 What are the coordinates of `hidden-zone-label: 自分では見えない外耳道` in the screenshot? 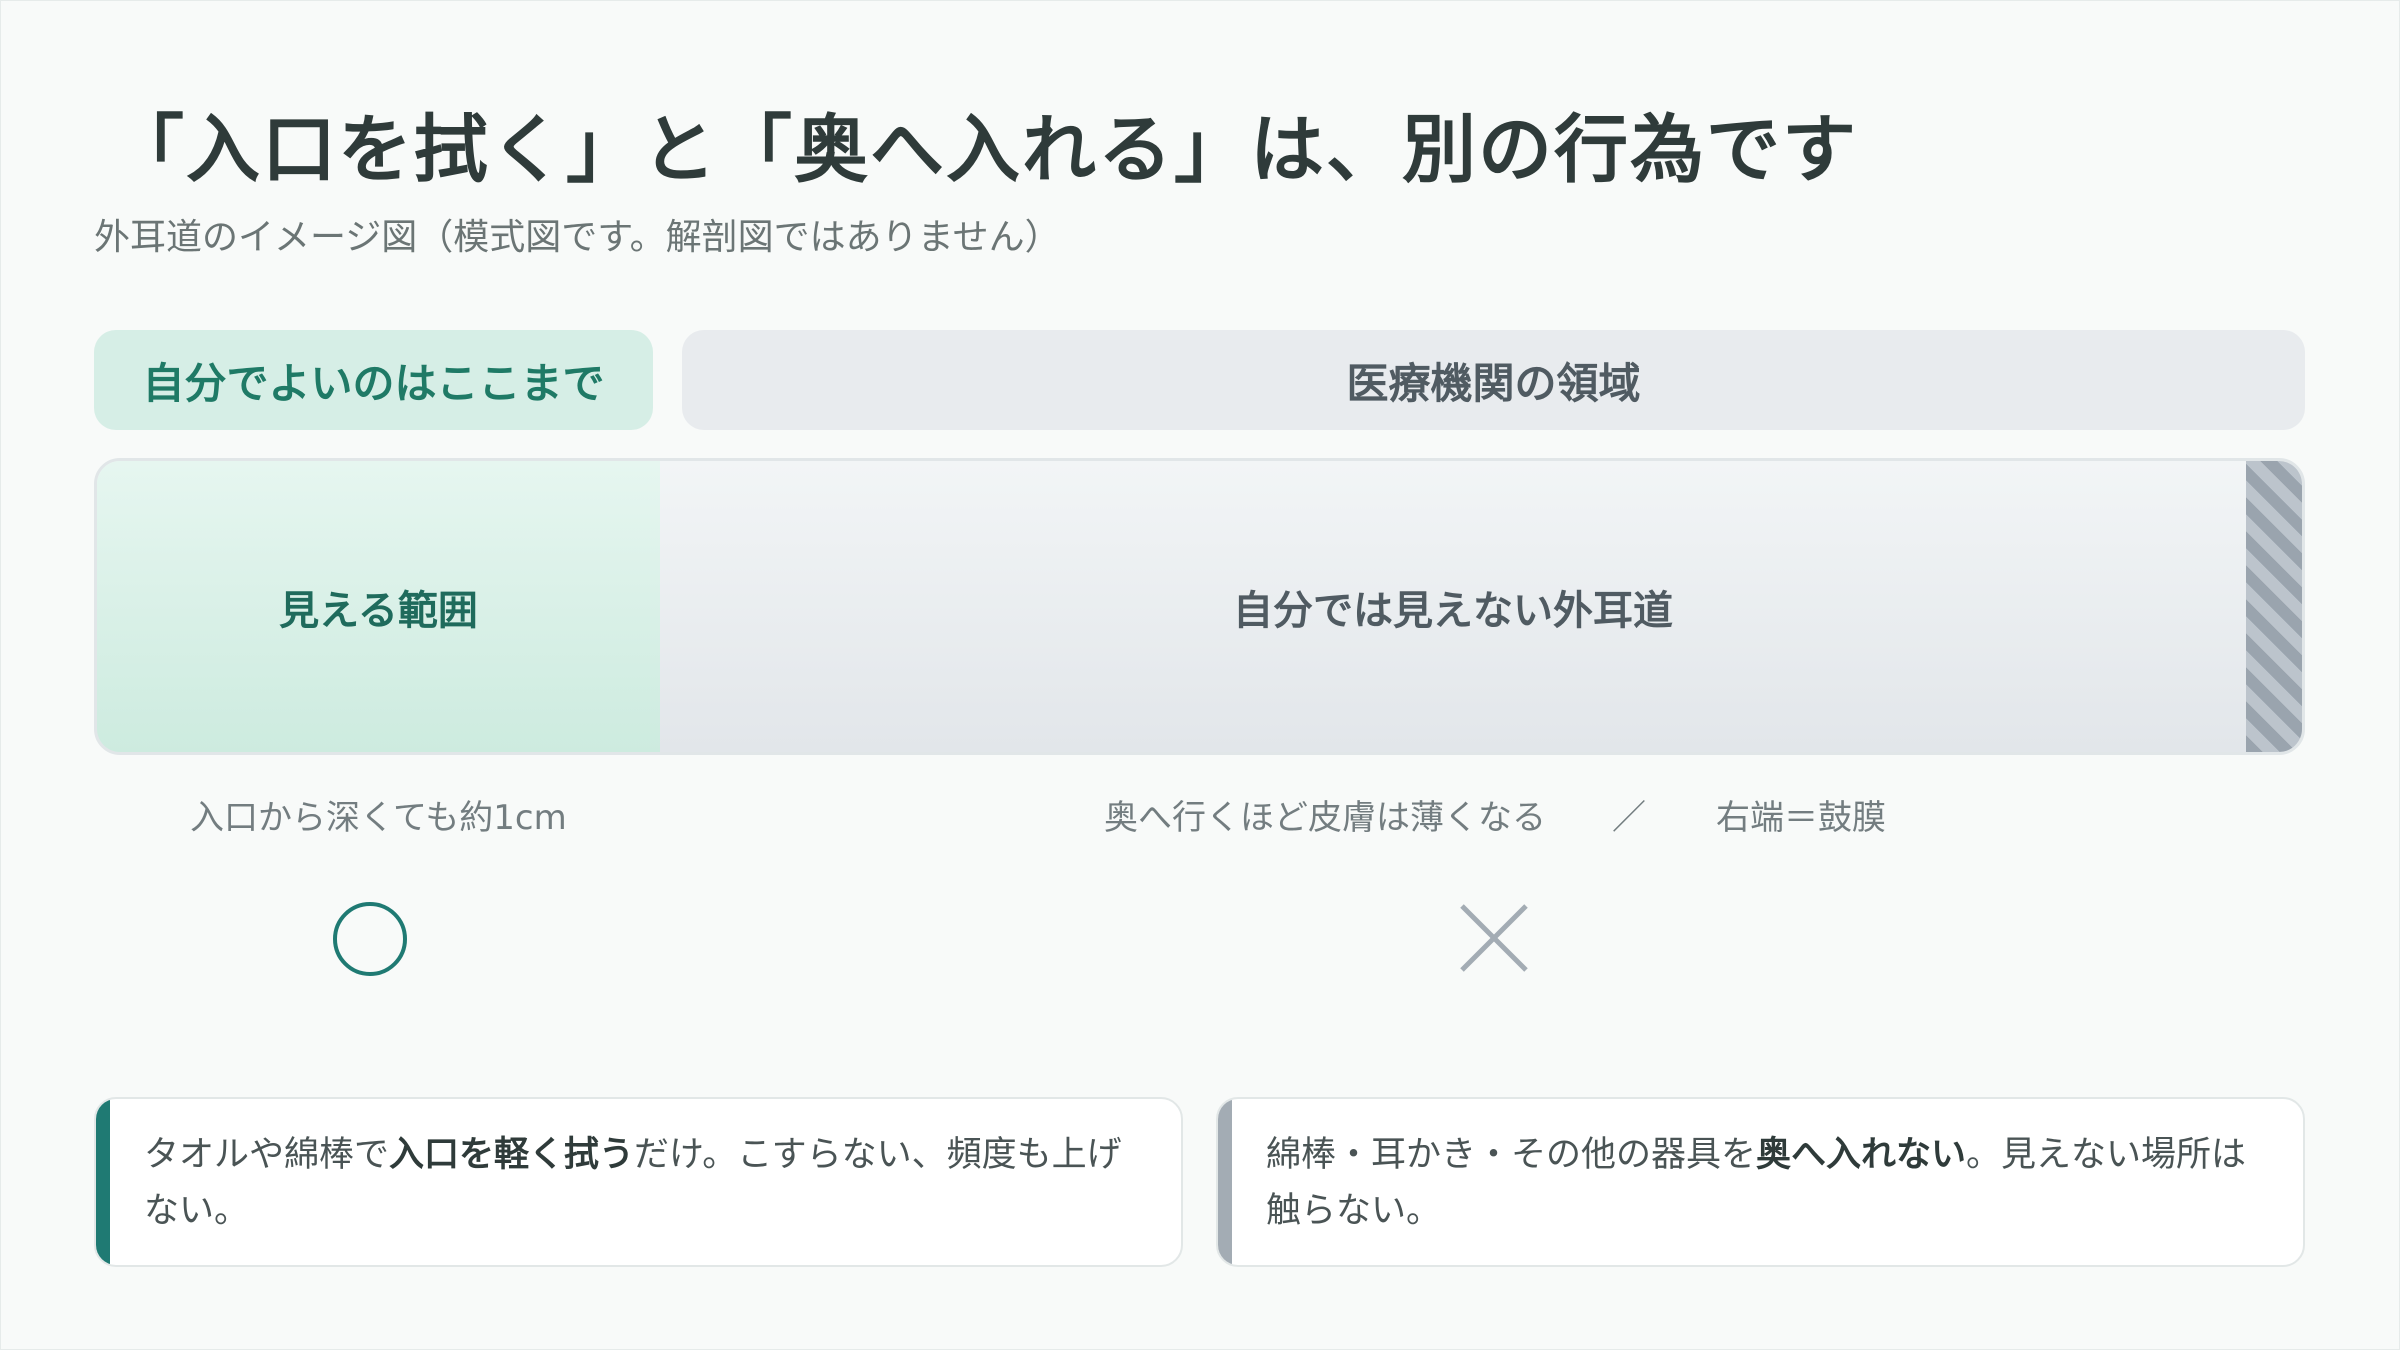 It's located at (1453, 610).